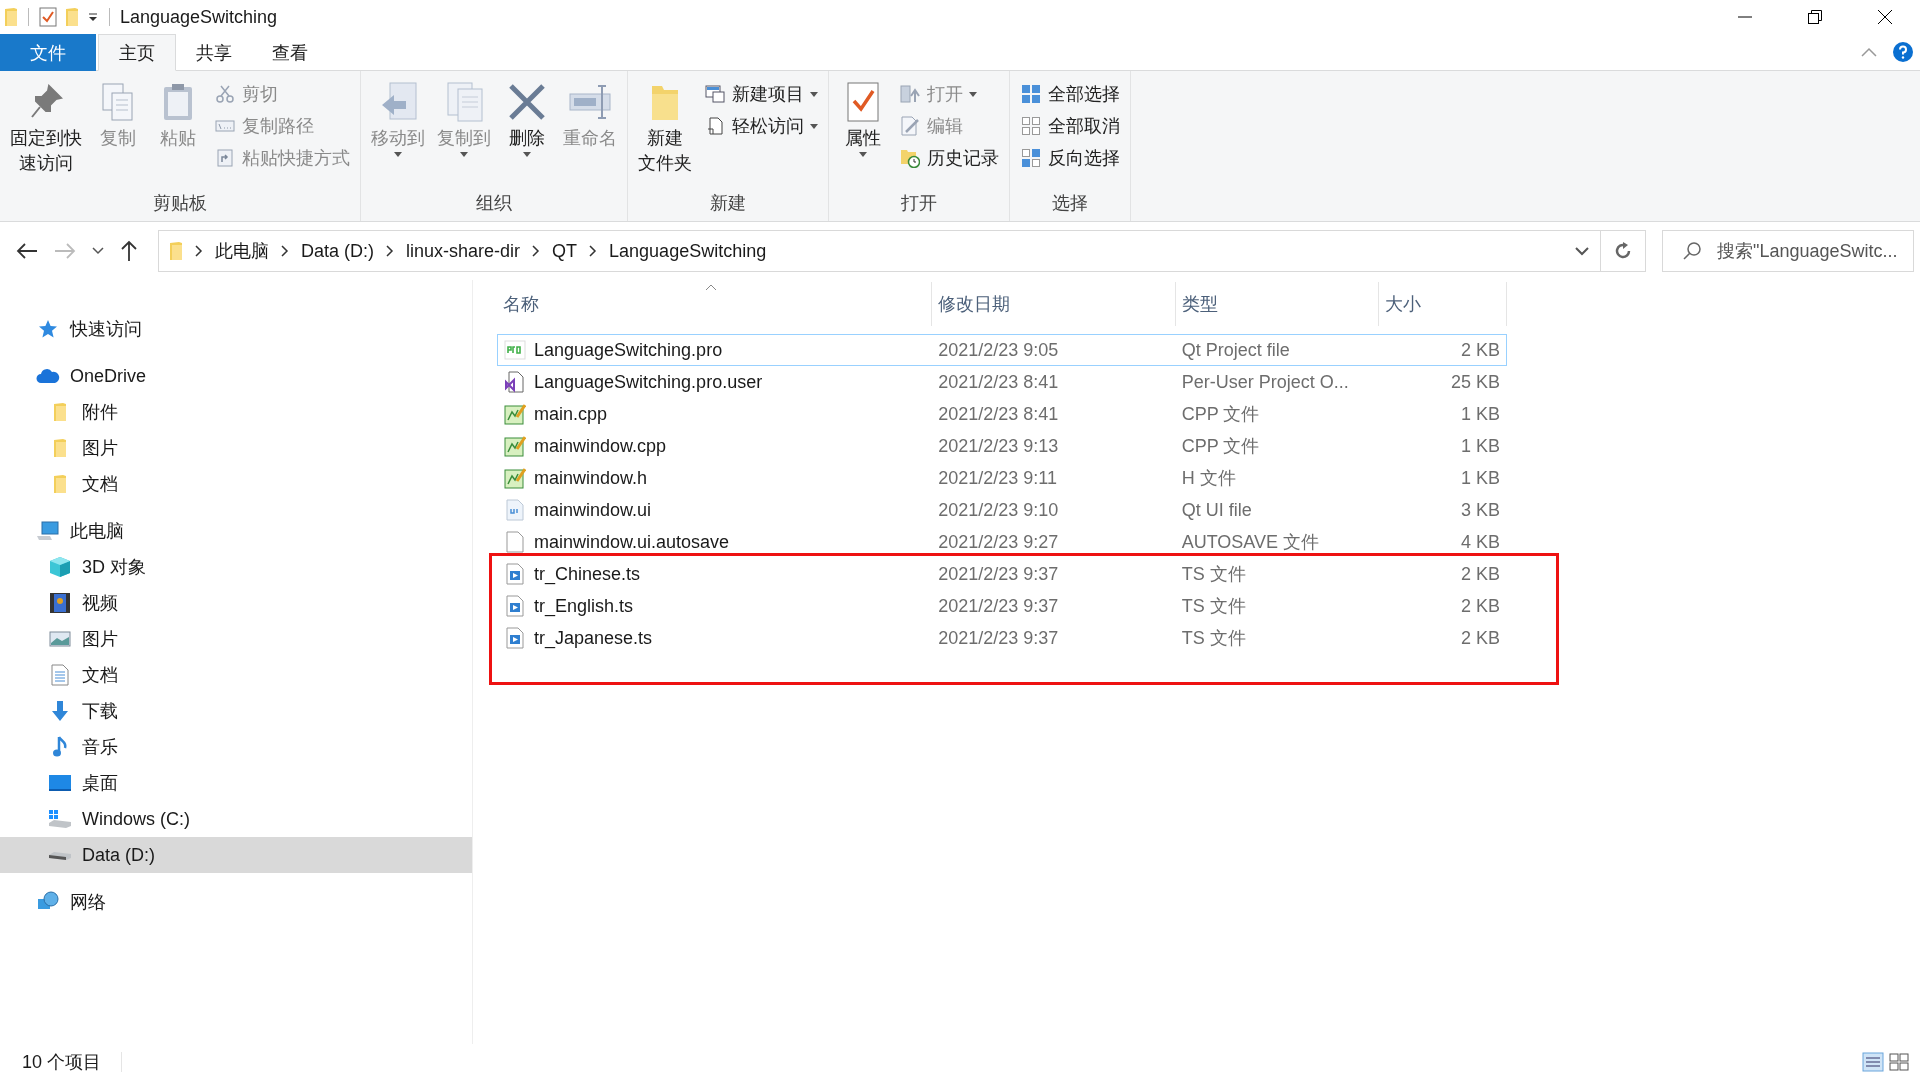 This screenshot has height=1080, width=1920. Describe the element at coordinates (236, 412) in the screenshot. I see `nav-item: 附件` at that location.